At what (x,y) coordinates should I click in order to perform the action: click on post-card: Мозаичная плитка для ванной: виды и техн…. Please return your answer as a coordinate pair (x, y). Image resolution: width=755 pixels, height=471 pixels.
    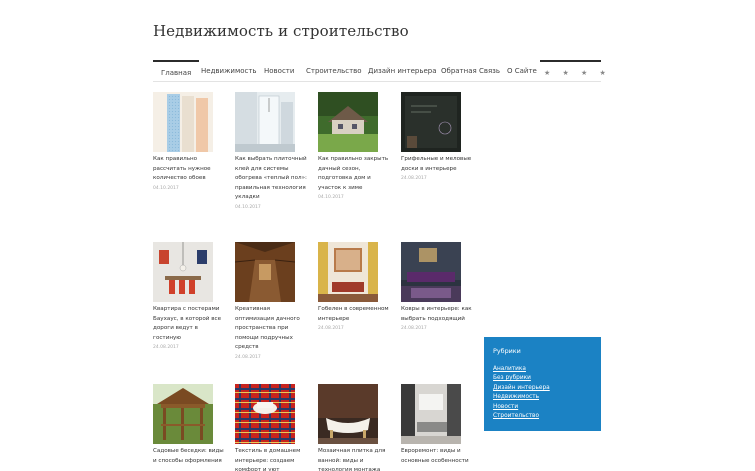
    Looking at the image, I should click on (354, 427).